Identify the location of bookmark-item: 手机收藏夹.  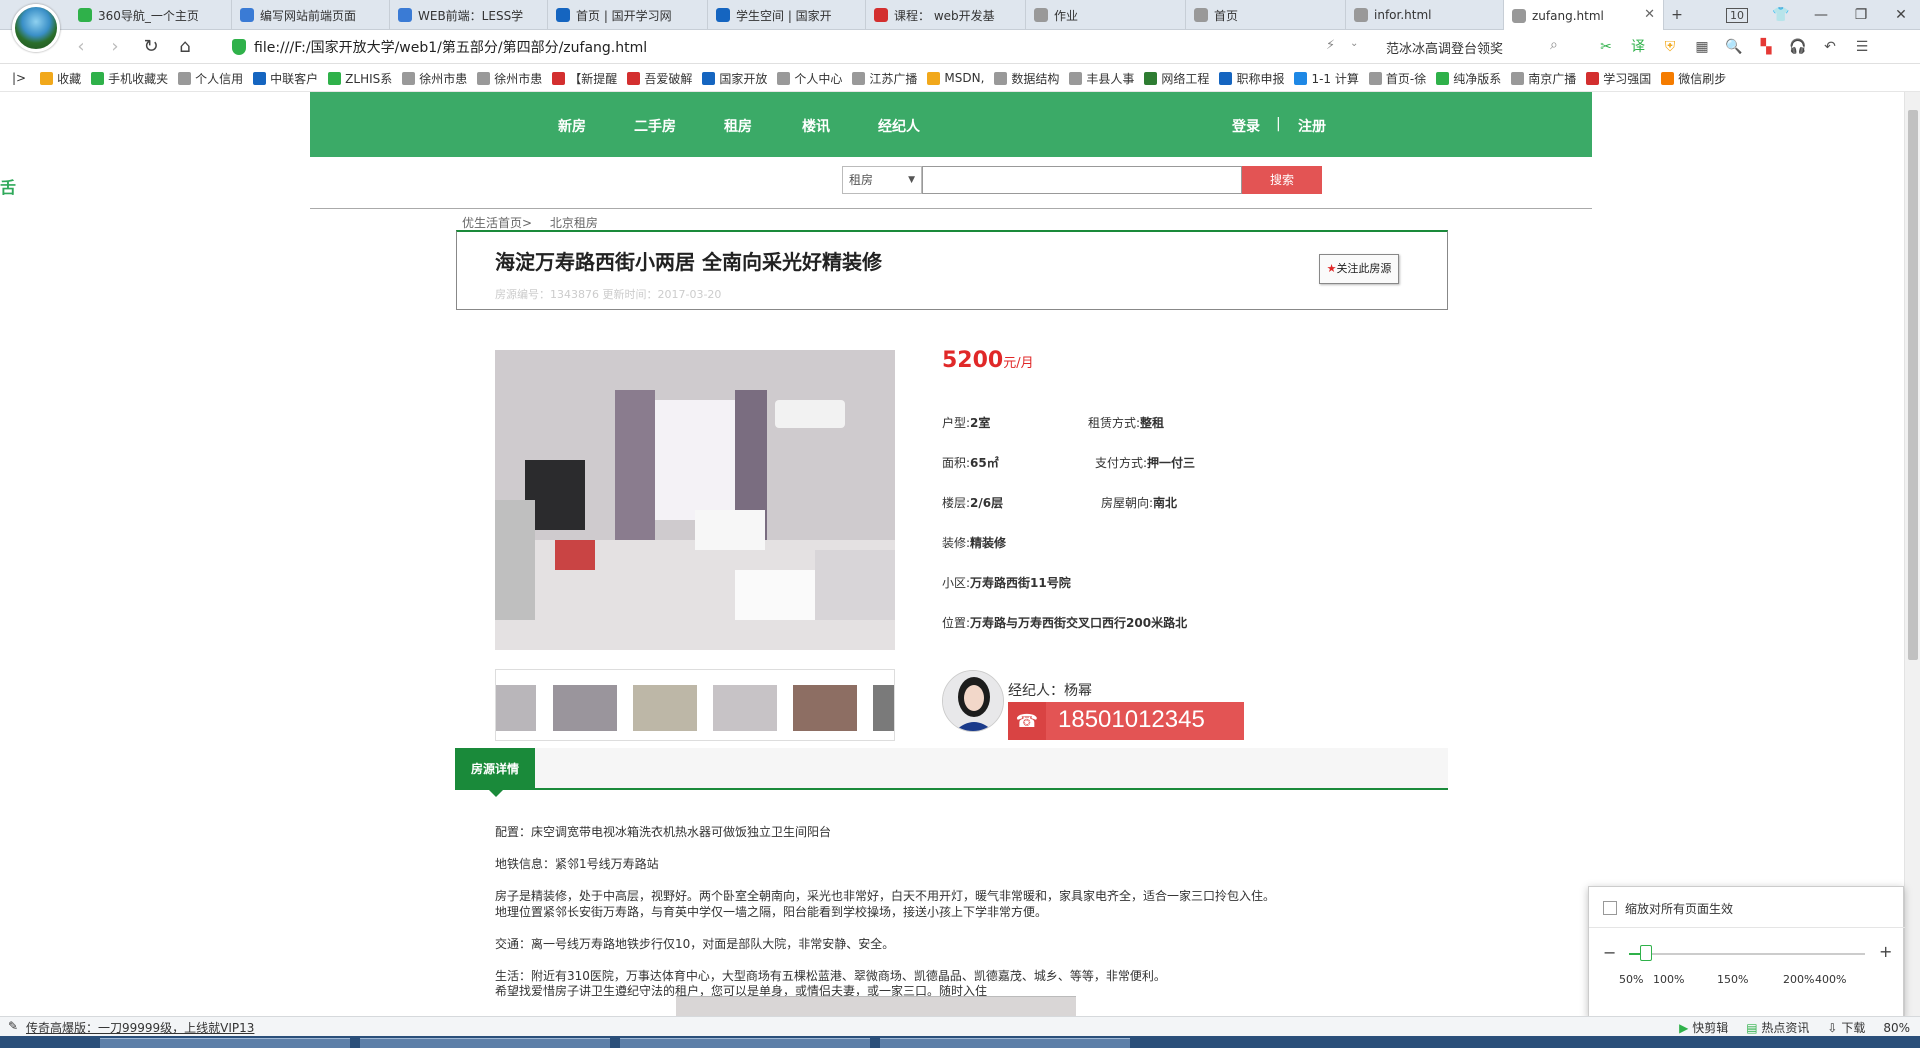
(129, 78).